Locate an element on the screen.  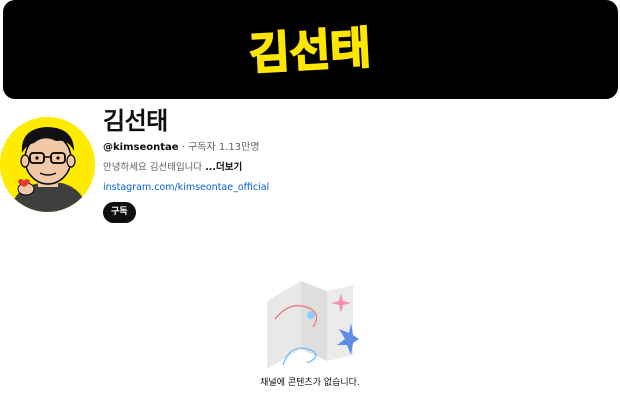
subscriber-count: 구독자 1.13만명 is located at coordinates (224, 147).